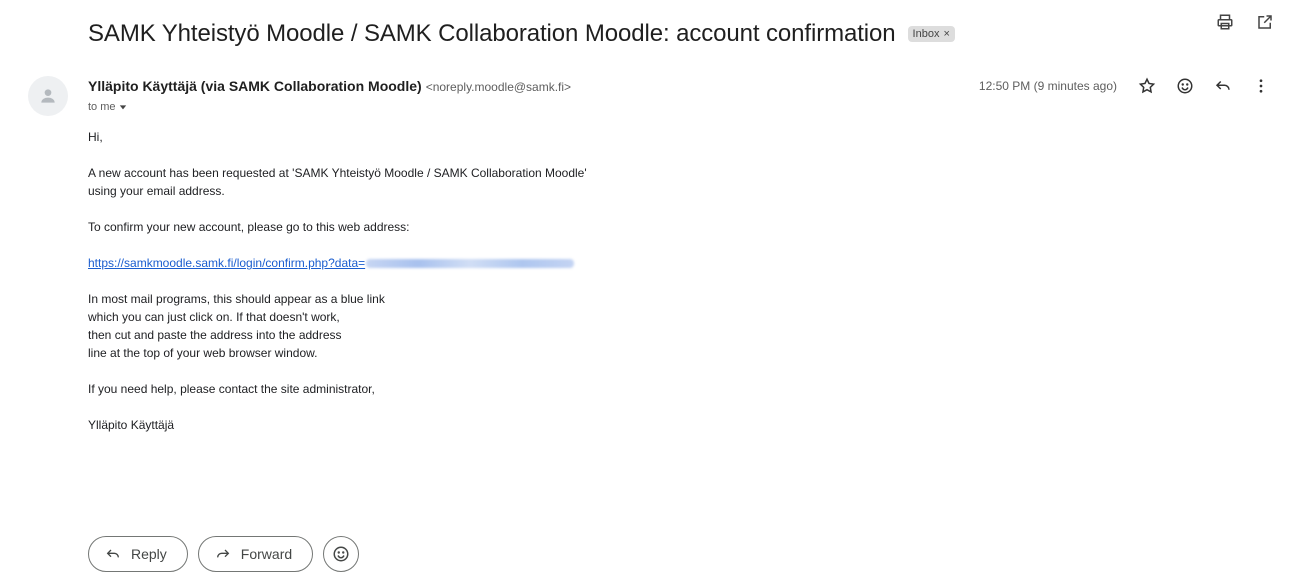  Describe the element at coordinates (1261, 86) in the screenshot. I see `more-vert-icon` at that location.